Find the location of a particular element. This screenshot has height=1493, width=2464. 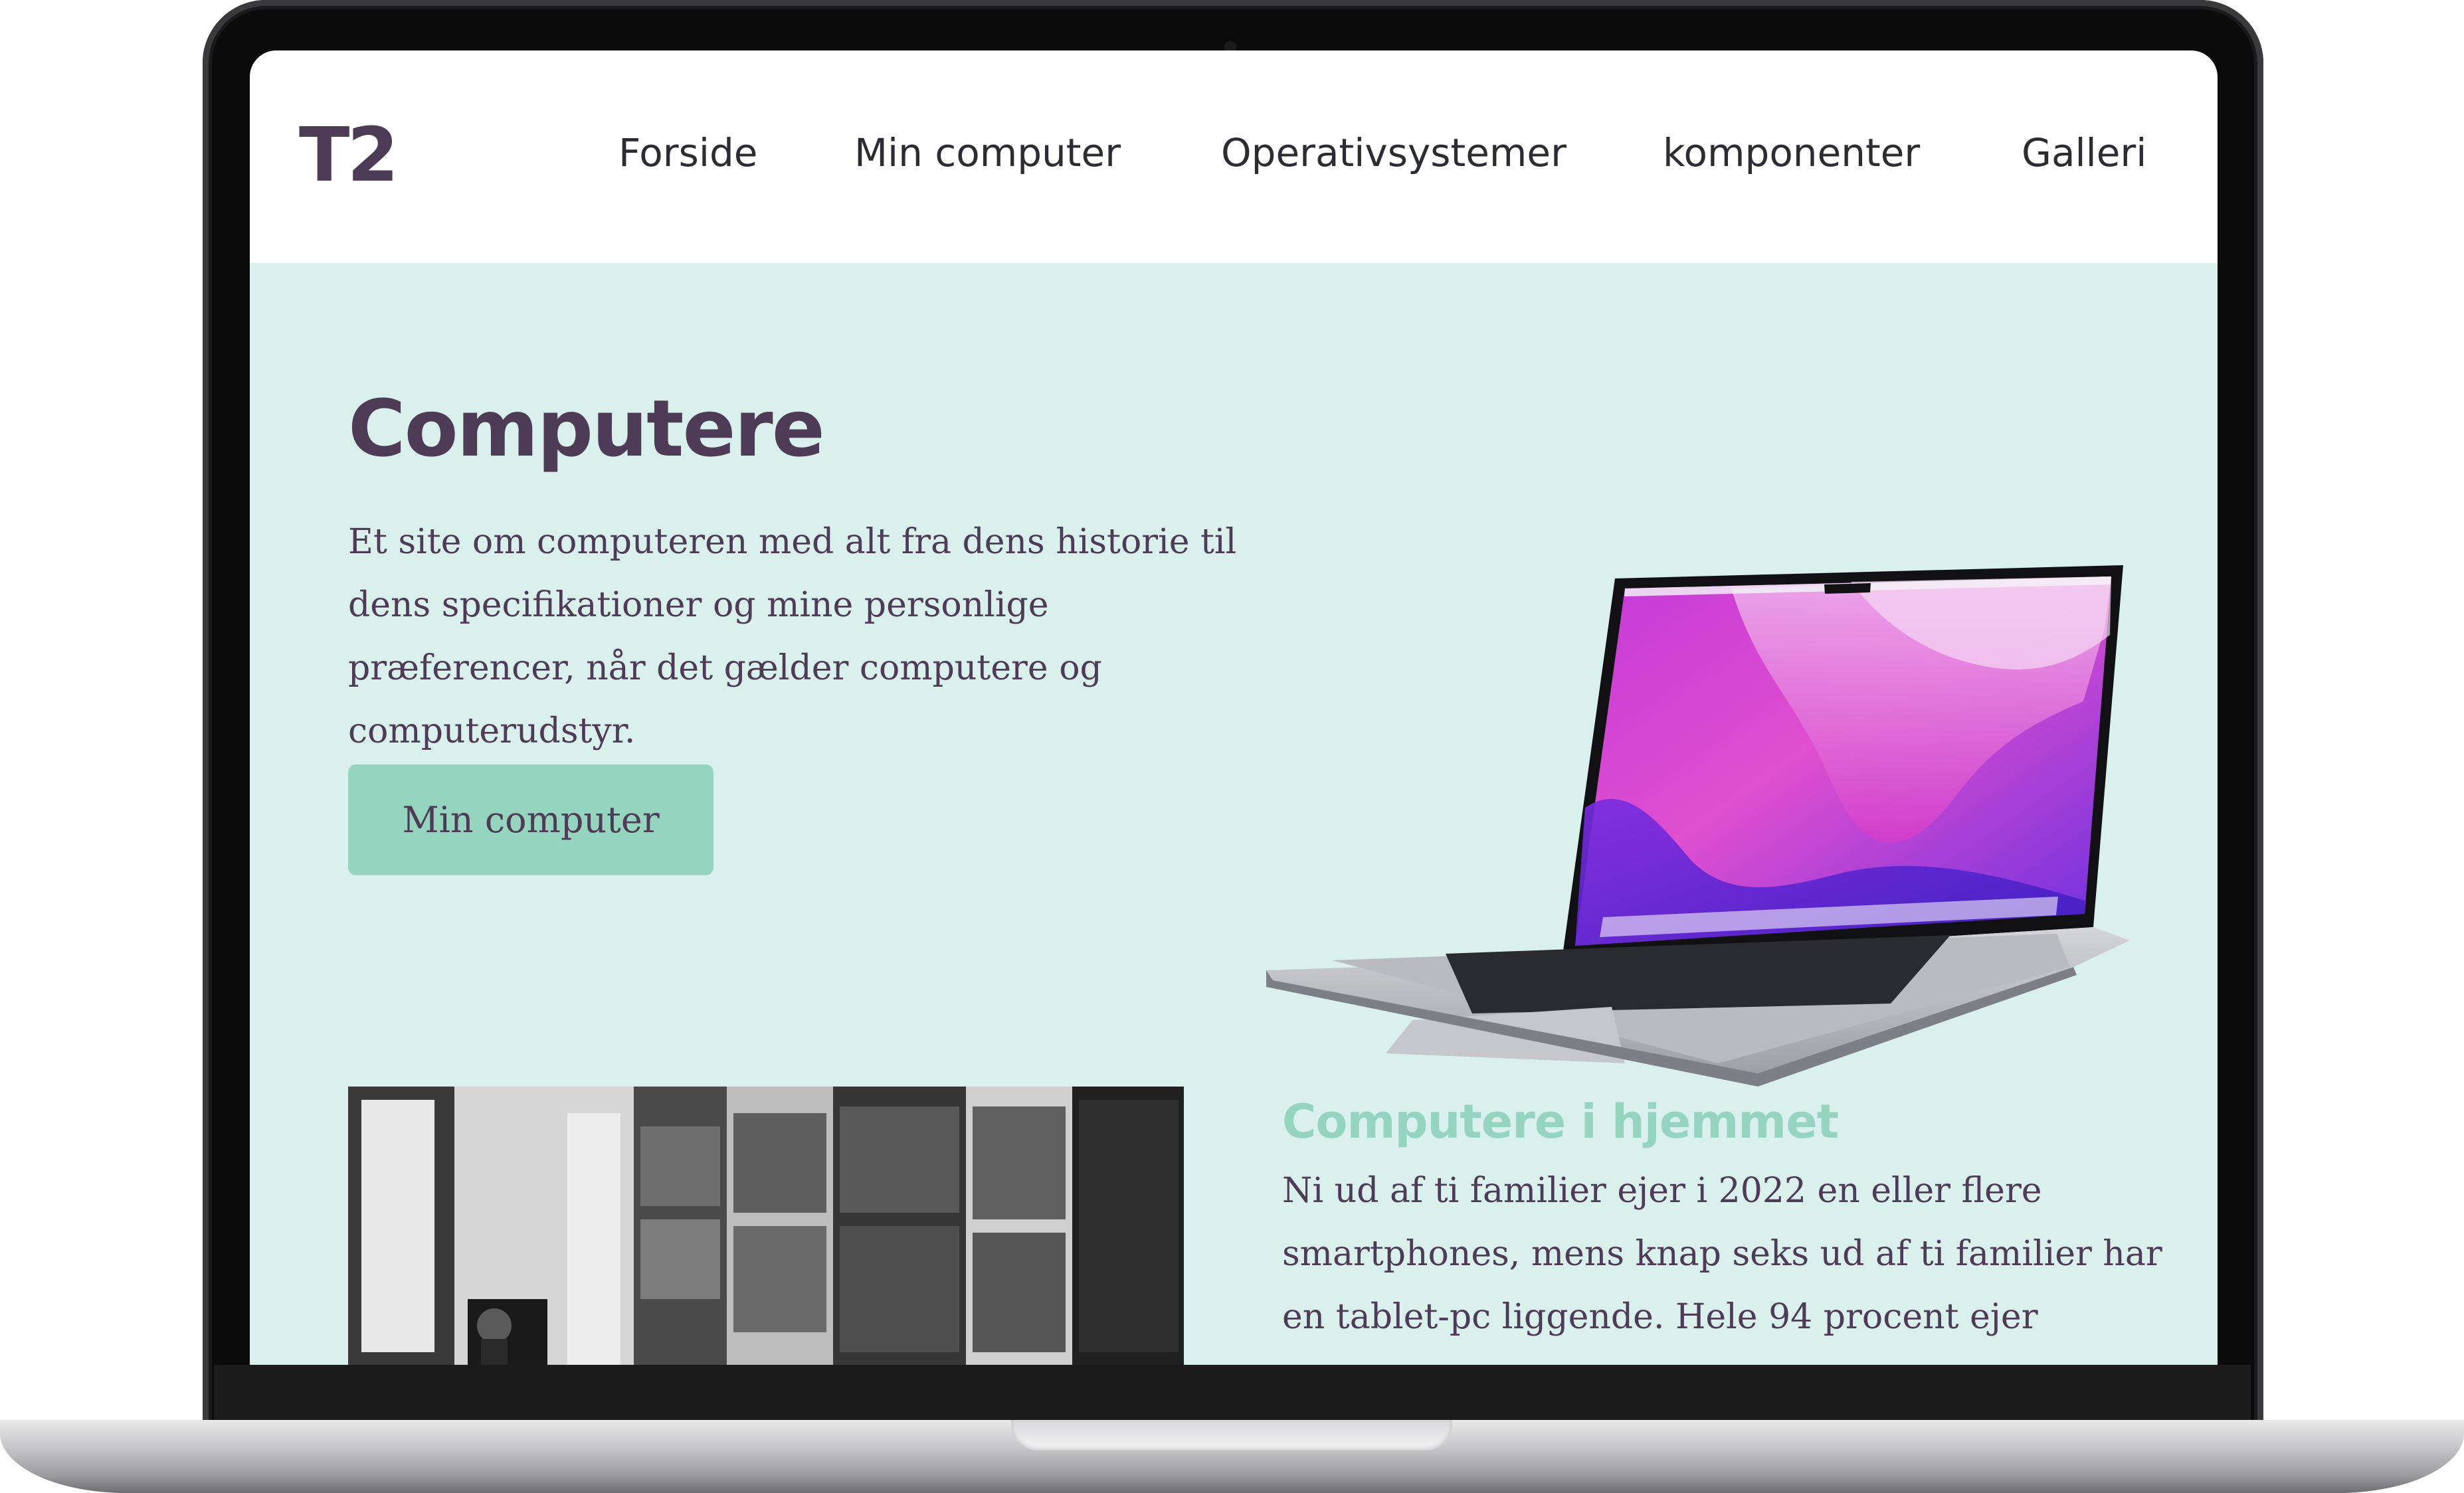

laptop-mockup-notch is located at coordinates (1231, 1435).